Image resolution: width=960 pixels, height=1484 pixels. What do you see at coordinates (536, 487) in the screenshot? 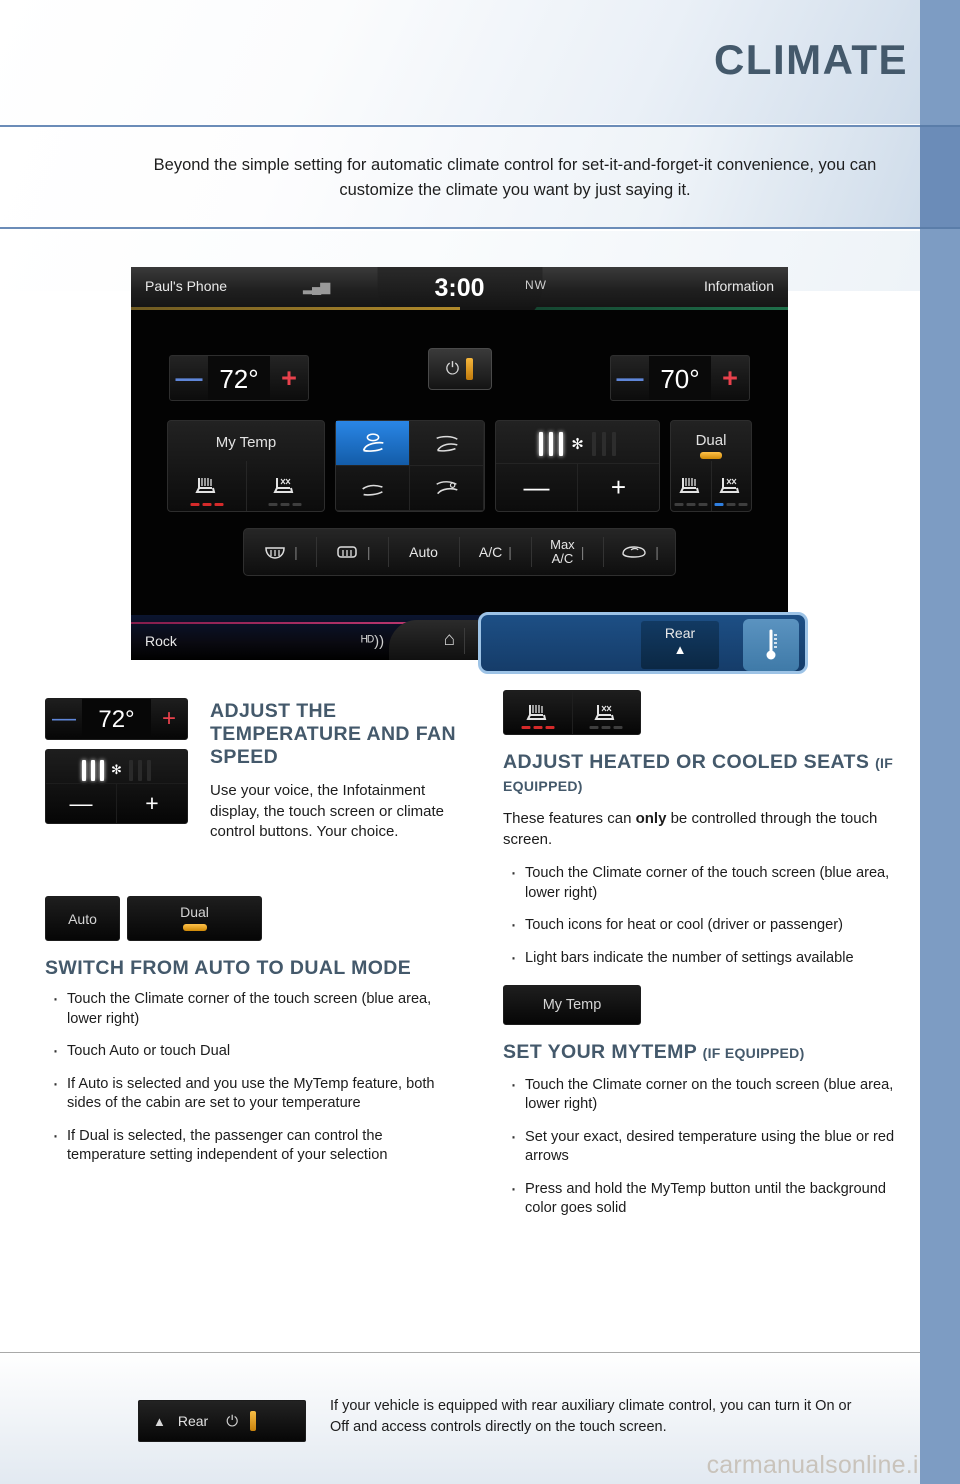
I see `fan-decrease-button: —` at bounding box center [536, 487].